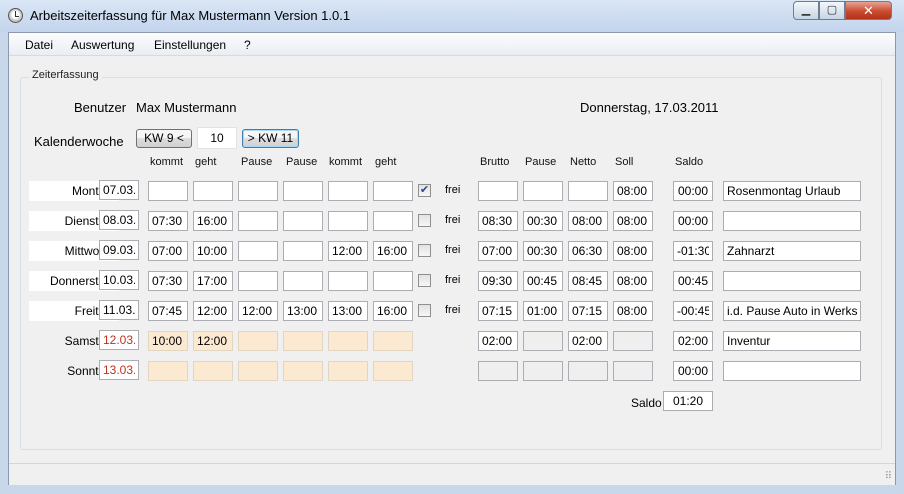  I want to click on menu-help: ?, so click(247, 45).